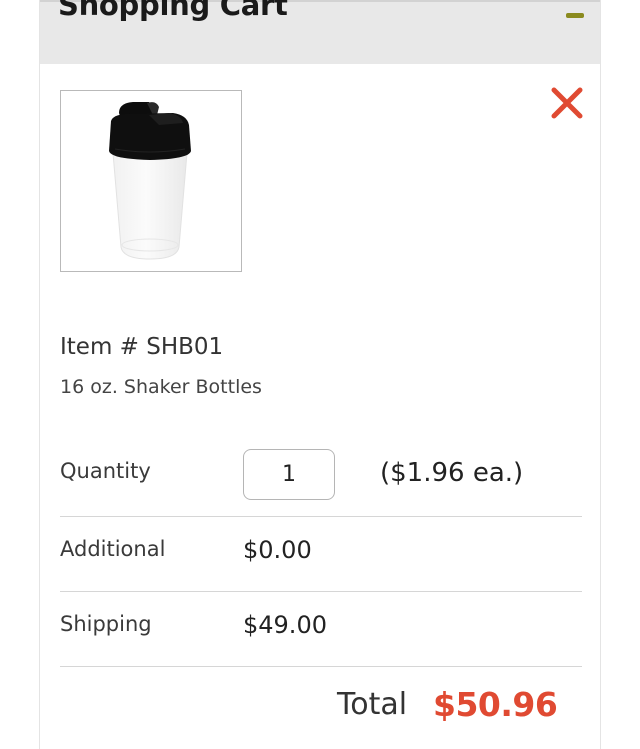 The image size is (640, 749). I want to click on shipping-label: Shipping, so click(106, 624).